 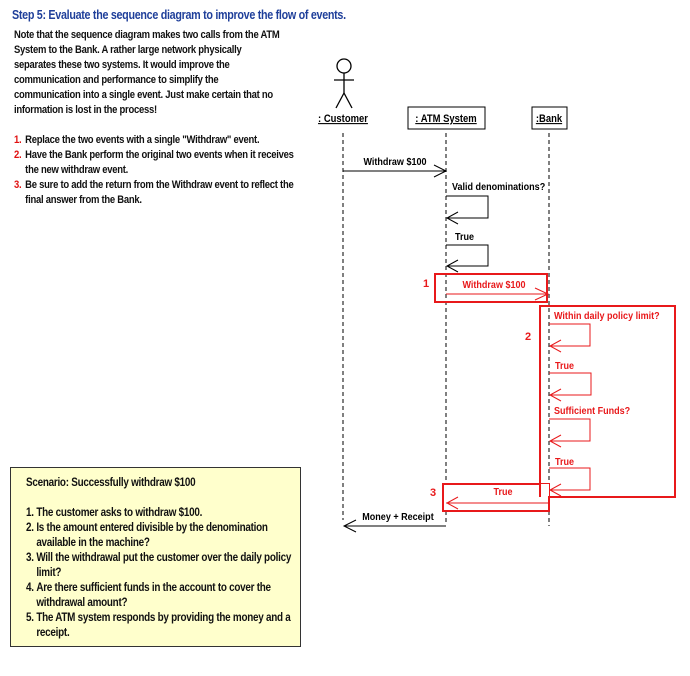 What do you see at coordinates (490, 497) in the screenshot?
I see `highlight-bank-return: 3 True` at bounding box center [490, 497].